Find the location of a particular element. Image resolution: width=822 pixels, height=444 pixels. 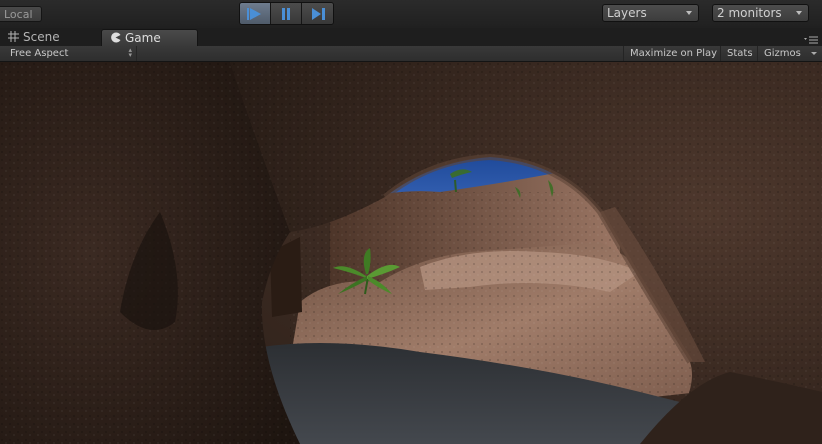

pause-button is located at coordinates (286, 13).